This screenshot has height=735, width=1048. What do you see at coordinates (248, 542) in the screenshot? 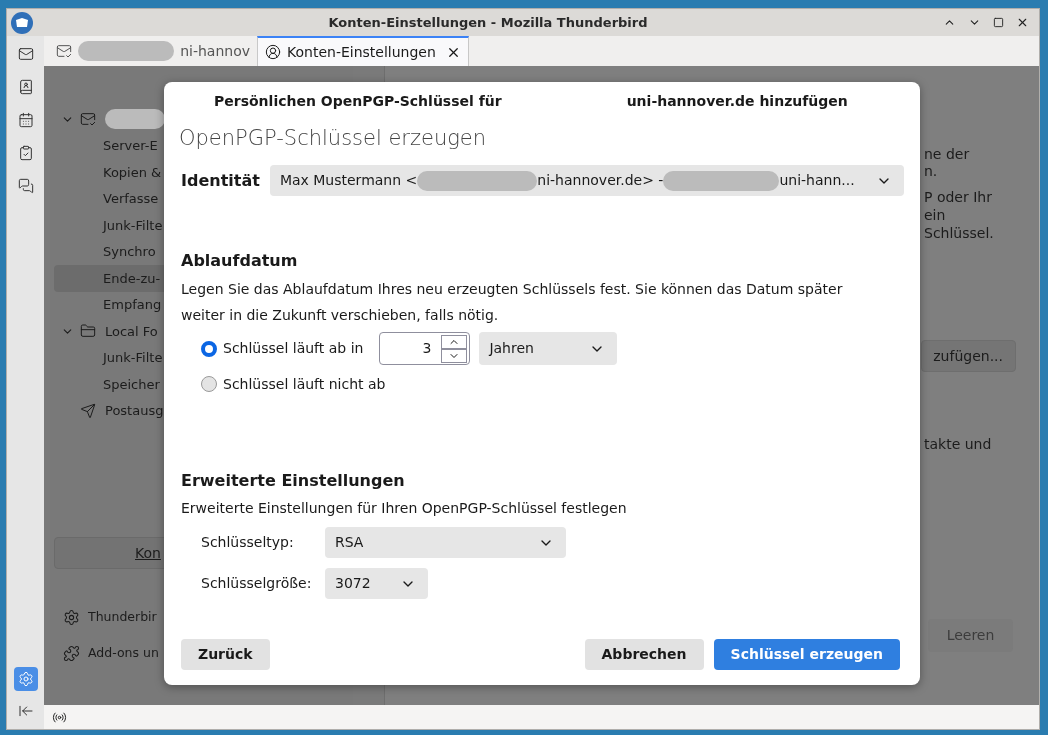
I see `field-label: Schlüsseltyp:` at bounding box center [248, 542].